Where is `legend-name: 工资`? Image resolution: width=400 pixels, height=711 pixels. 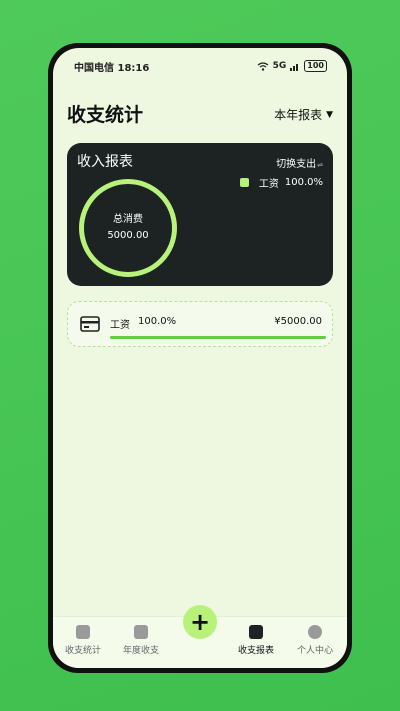 legend-name: 工资 is located at coordinates (268, 184).